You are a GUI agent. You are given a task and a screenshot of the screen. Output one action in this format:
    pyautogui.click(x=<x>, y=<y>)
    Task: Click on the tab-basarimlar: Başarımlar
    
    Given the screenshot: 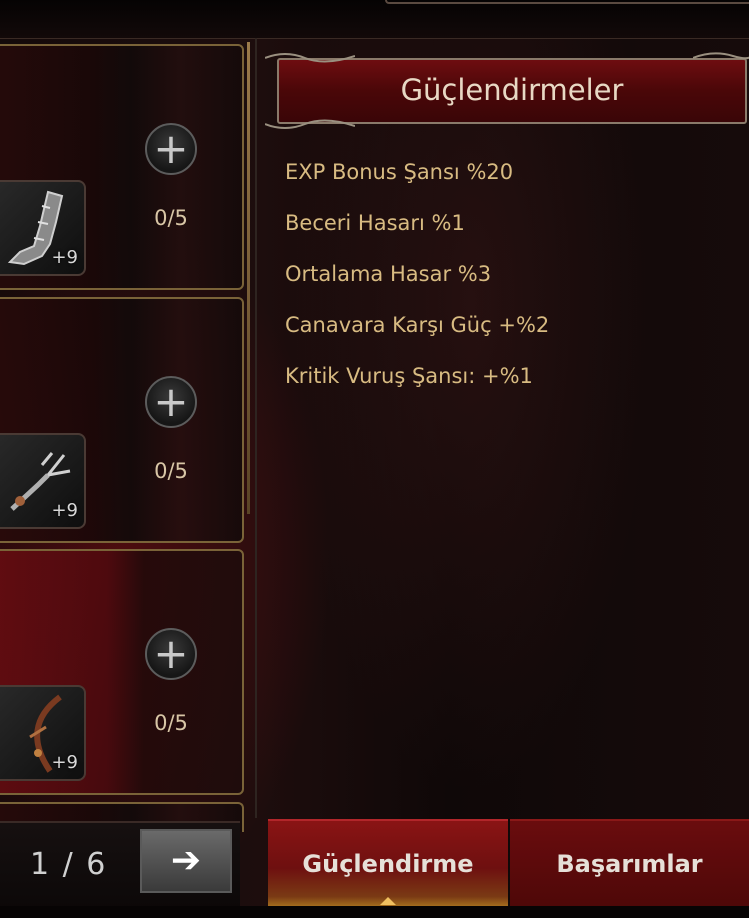 What is the action you would take?
    pyautogui.click(x=629, y=863)
    